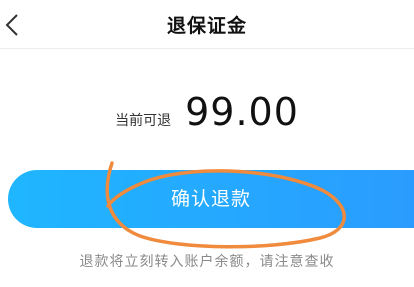 Image resolution: width=414 pixels, height=287 pixels. I want to click on refundable-amount-label: 当前可退, so click(143, 121).